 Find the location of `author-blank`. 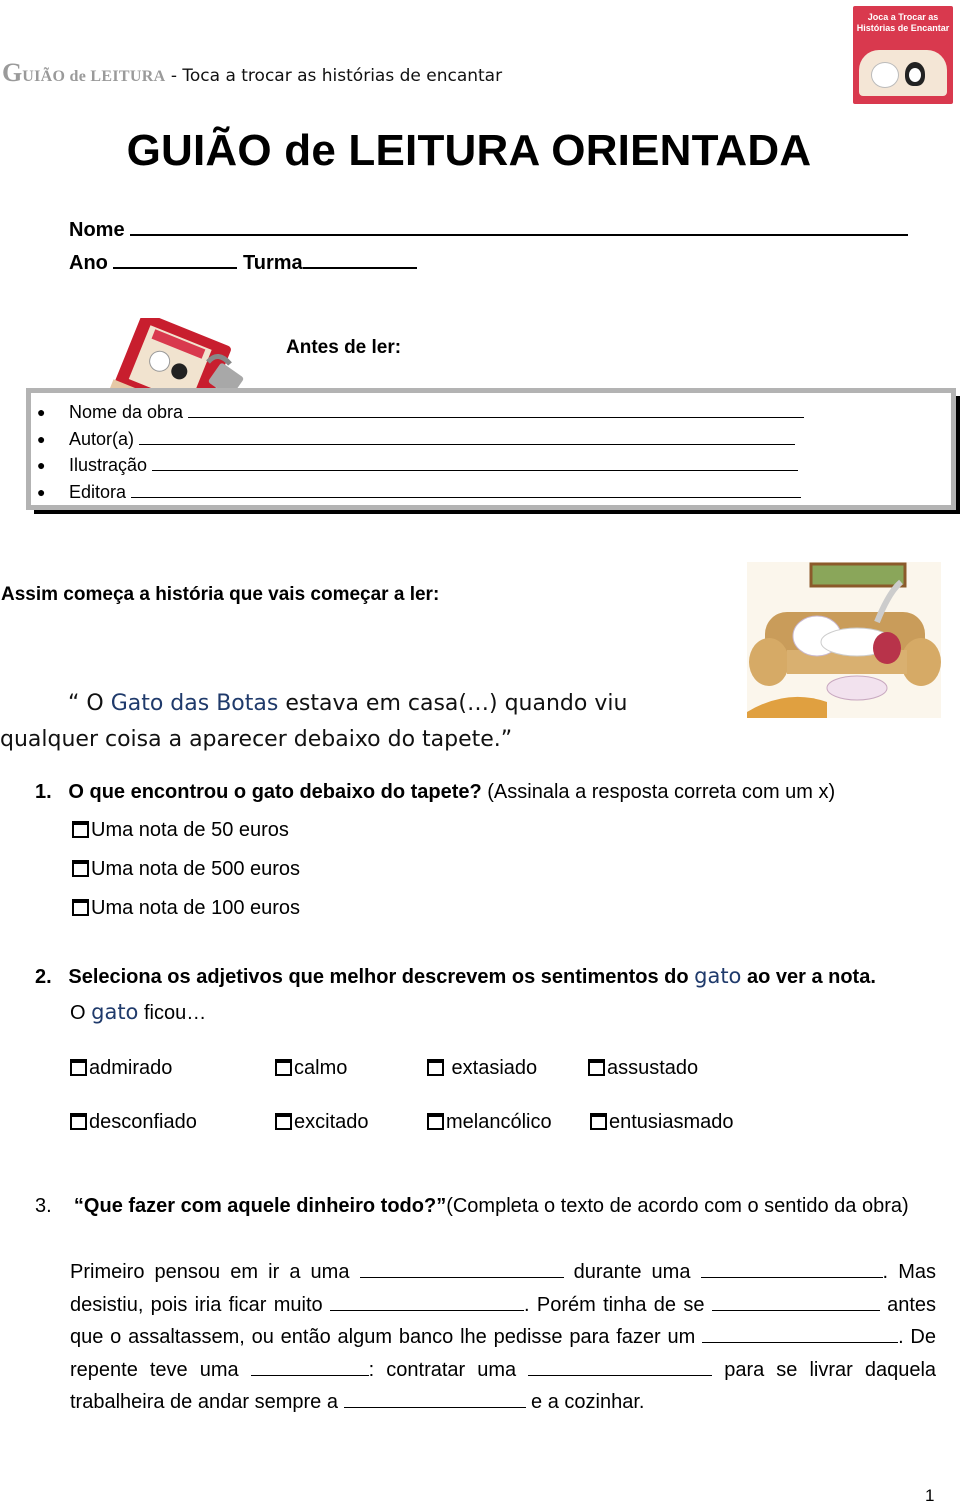

author-blank is located at coordinates (467, 437).